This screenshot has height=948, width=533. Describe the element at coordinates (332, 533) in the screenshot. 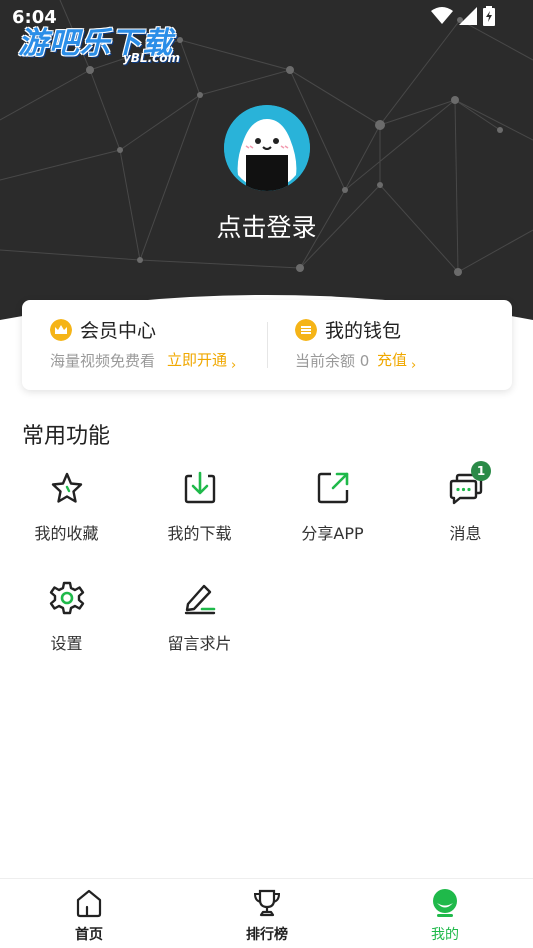

I see `feature-label: 分享APP` at that location.